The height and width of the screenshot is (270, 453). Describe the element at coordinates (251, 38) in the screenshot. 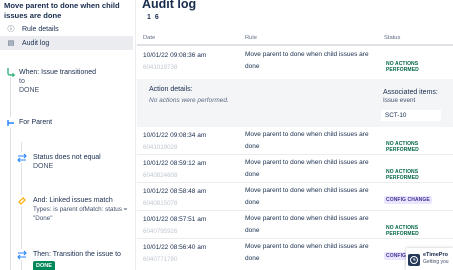

I see `column-rule: Rule` at that location.